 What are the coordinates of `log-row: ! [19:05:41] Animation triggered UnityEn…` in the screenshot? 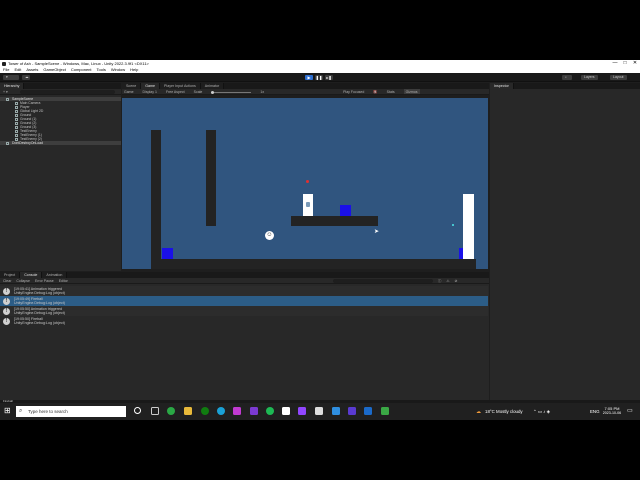 It's located at (244, 291).